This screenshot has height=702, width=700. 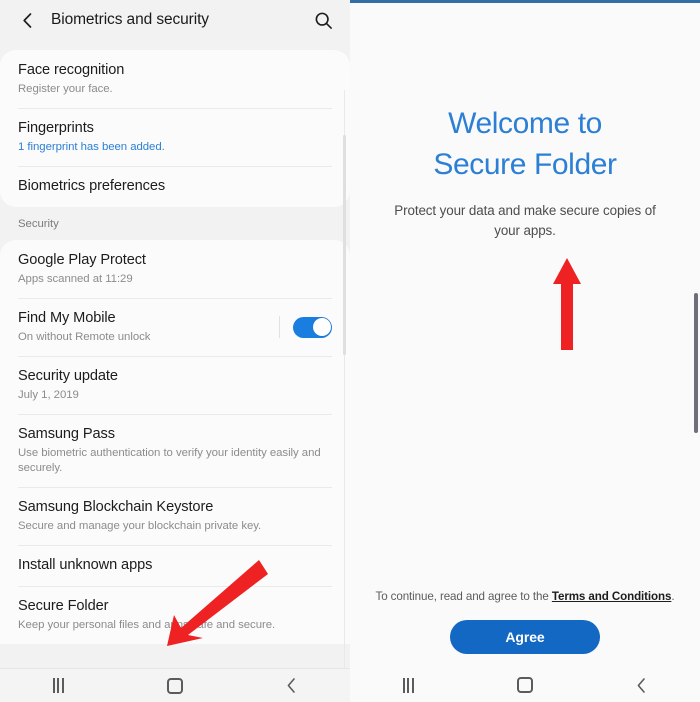 I want to click on row-title: Find My Mobile, so click(x=67, y=318).